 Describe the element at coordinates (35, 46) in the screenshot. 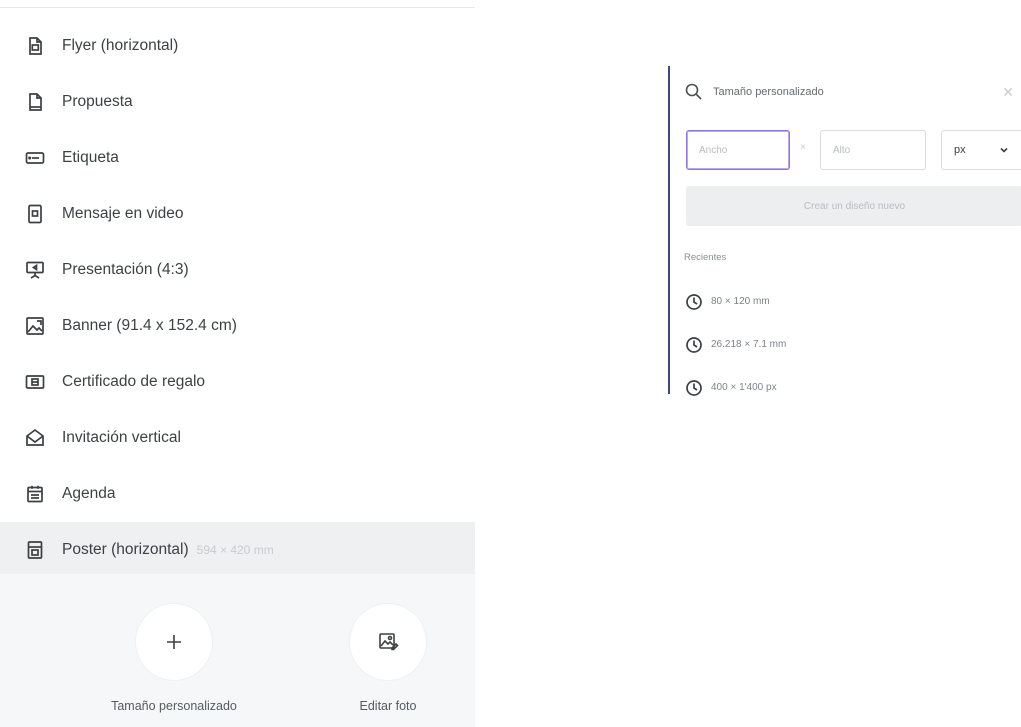

I see `flyer-document-icon` at that location.